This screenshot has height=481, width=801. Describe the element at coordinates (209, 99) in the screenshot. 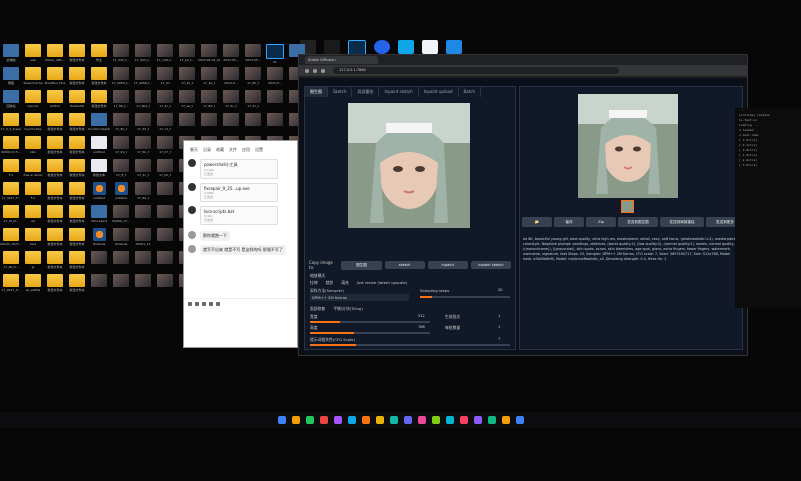

I see `desktop-icon: 17_8d_t` at that location.